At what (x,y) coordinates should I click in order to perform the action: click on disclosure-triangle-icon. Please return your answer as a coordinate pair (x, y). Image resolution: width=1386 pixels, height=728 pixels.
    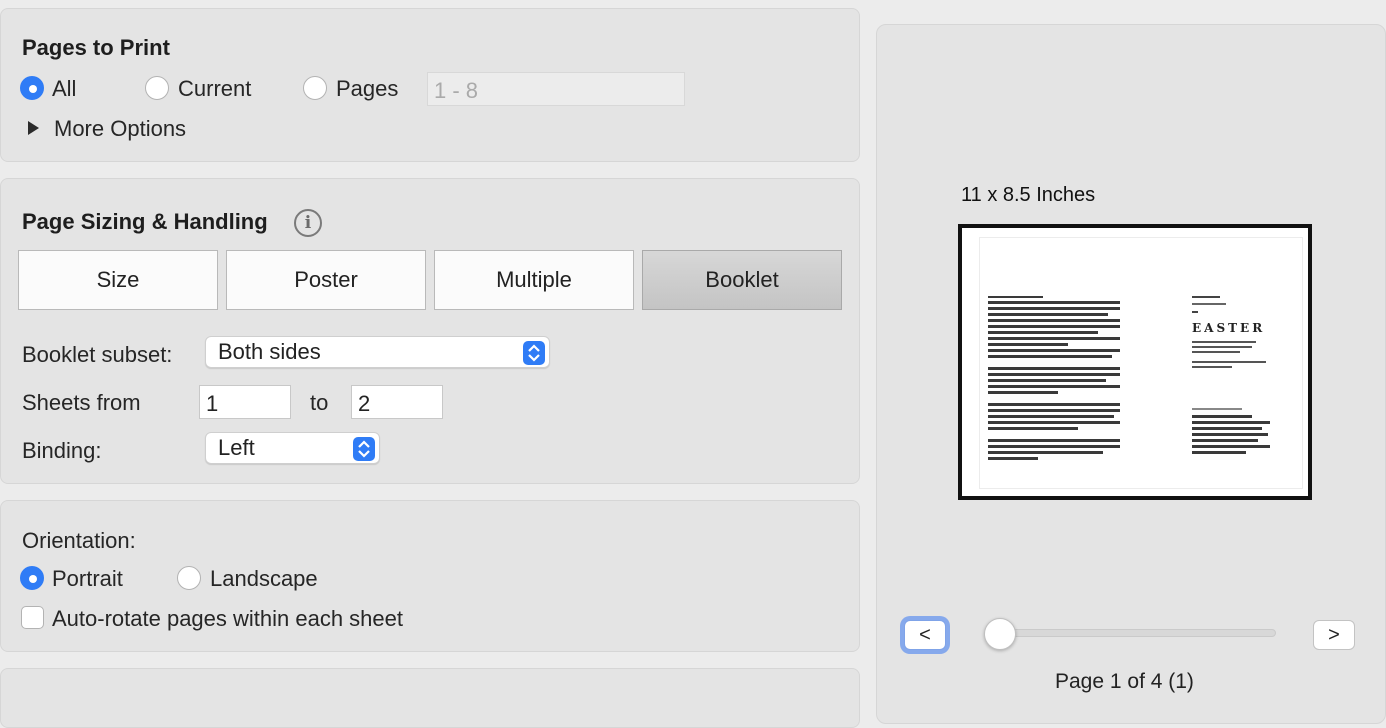
    Looking at the image, I should click on (33, 128).